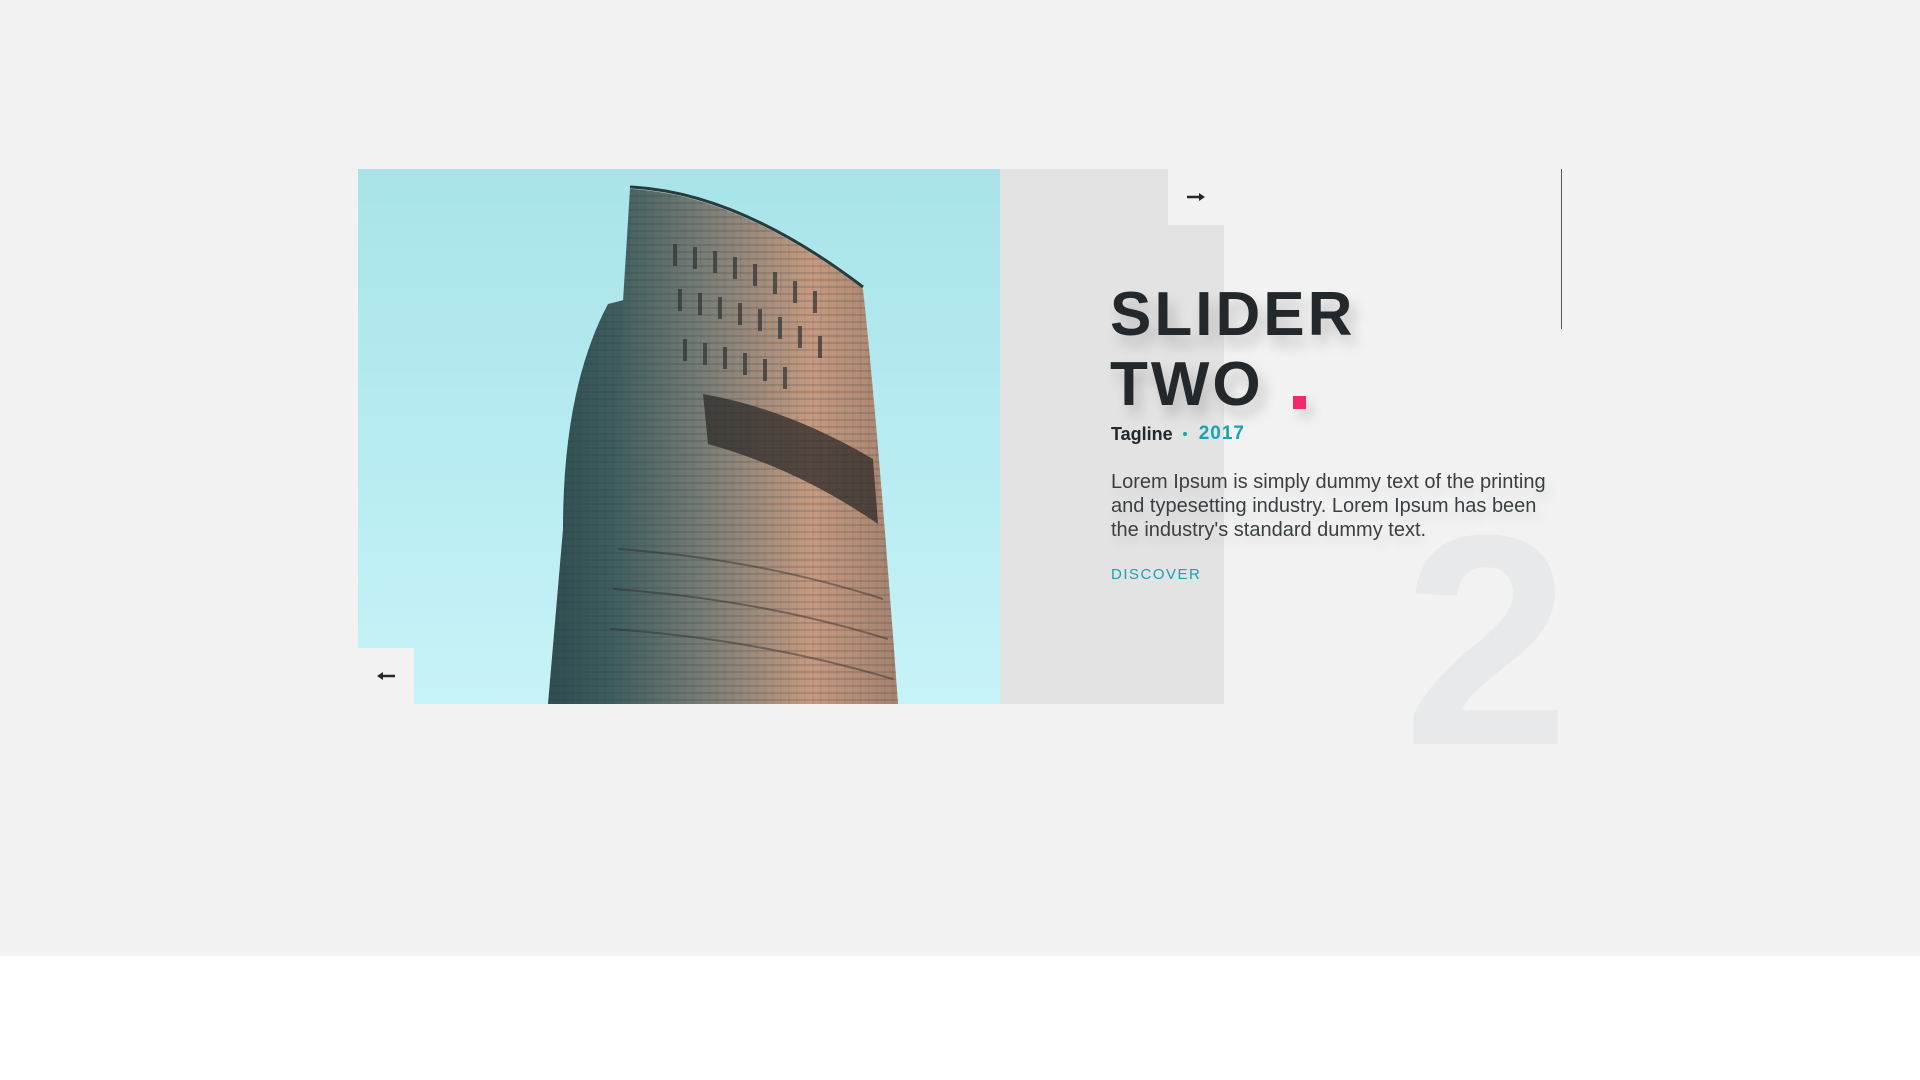 The image size is (1920, 1080). I want to click on next-slide-button, so click(1196, 197).